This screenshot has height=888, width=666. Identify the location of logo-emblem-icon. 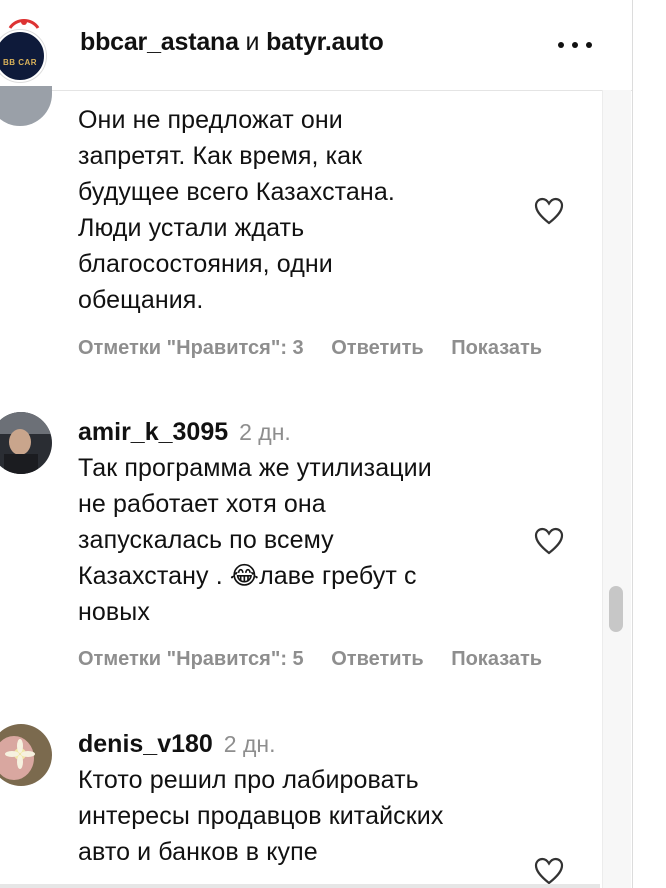
(24, 24).